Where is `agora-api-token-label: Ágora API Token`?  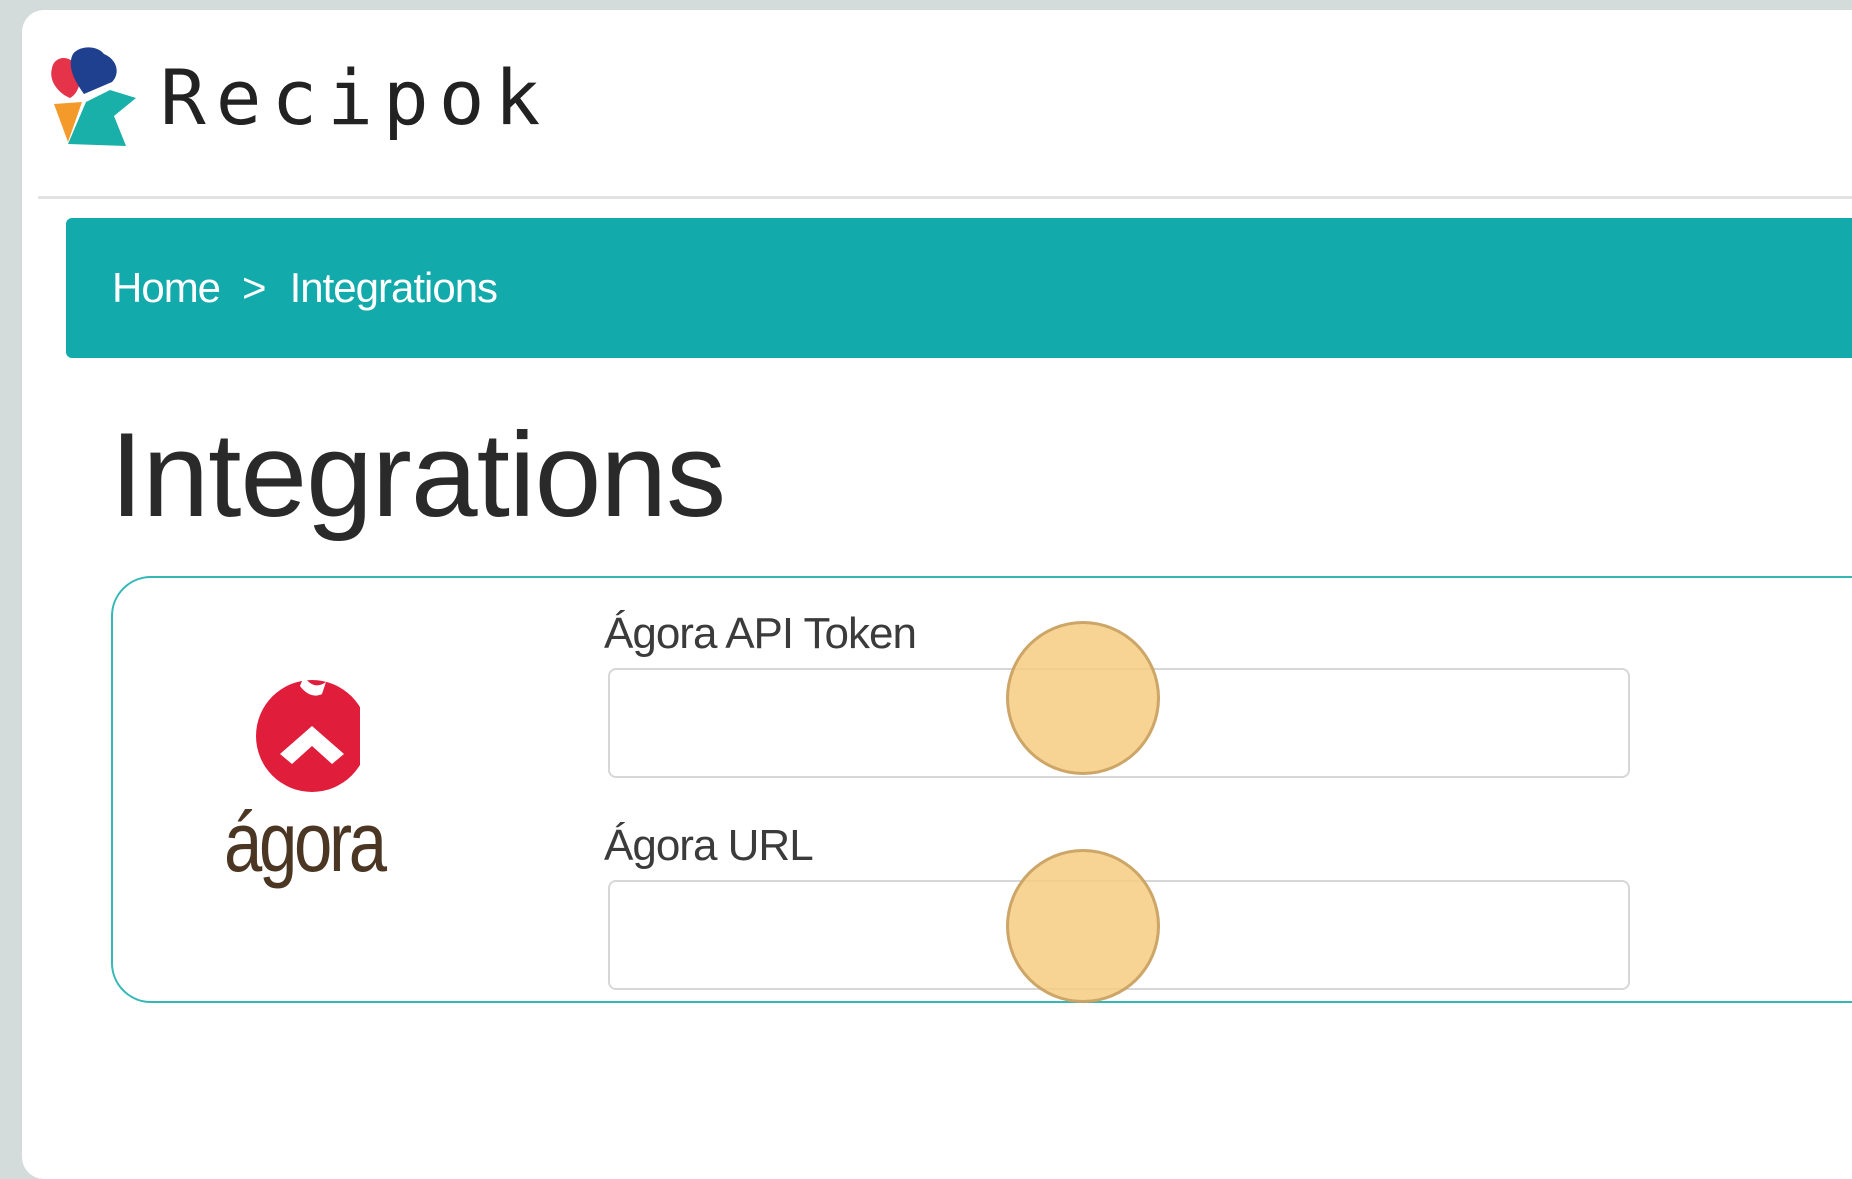 agora-api-token-label: Ágora API Token is located at coordinates (760, 633).